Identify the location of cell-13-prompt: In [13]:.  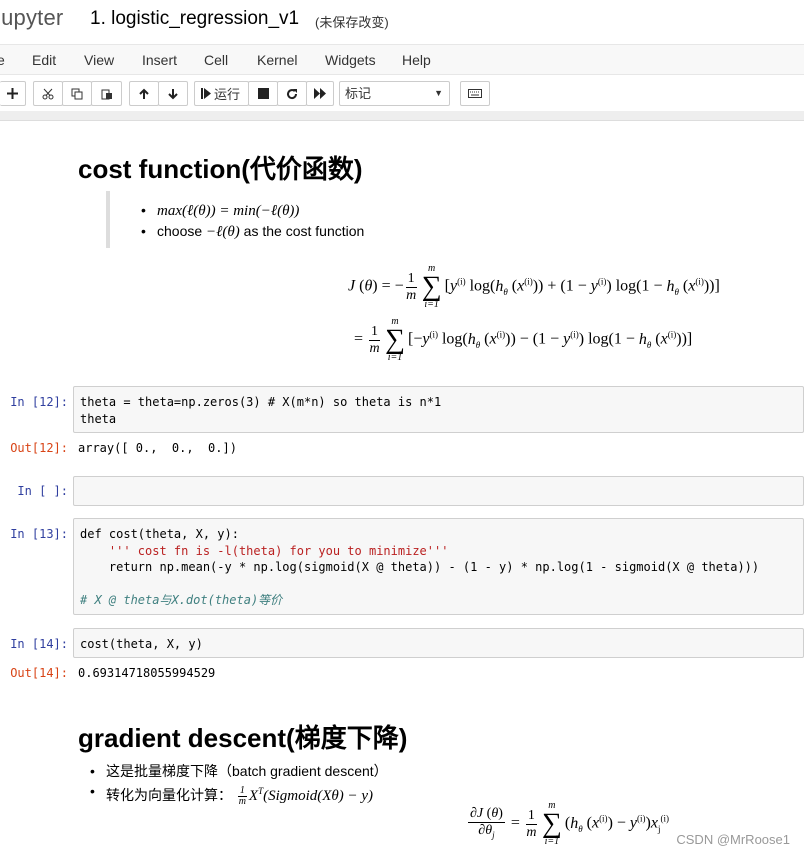
(39, 534).